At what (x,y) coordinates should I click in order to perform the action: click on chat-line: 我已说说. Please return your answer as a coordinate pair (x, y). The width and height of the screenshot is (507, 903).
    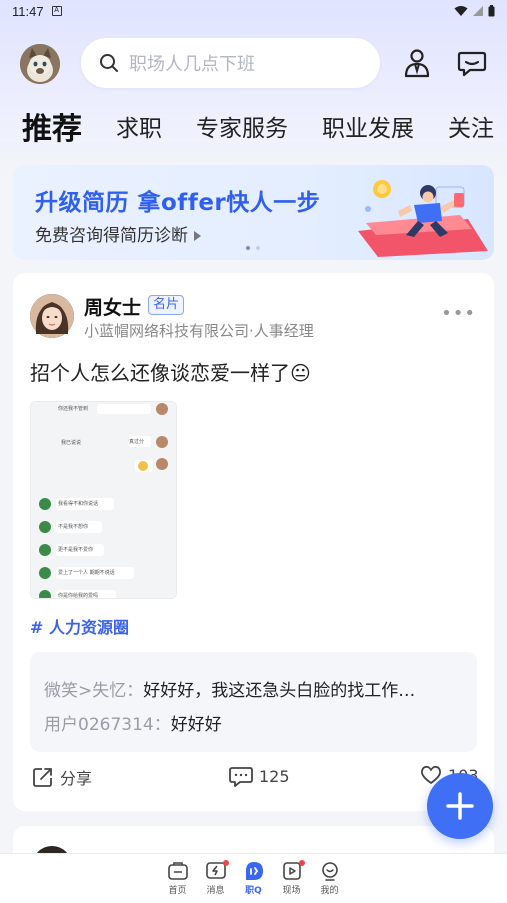
    Looking at the image, I should click on (71, 443).